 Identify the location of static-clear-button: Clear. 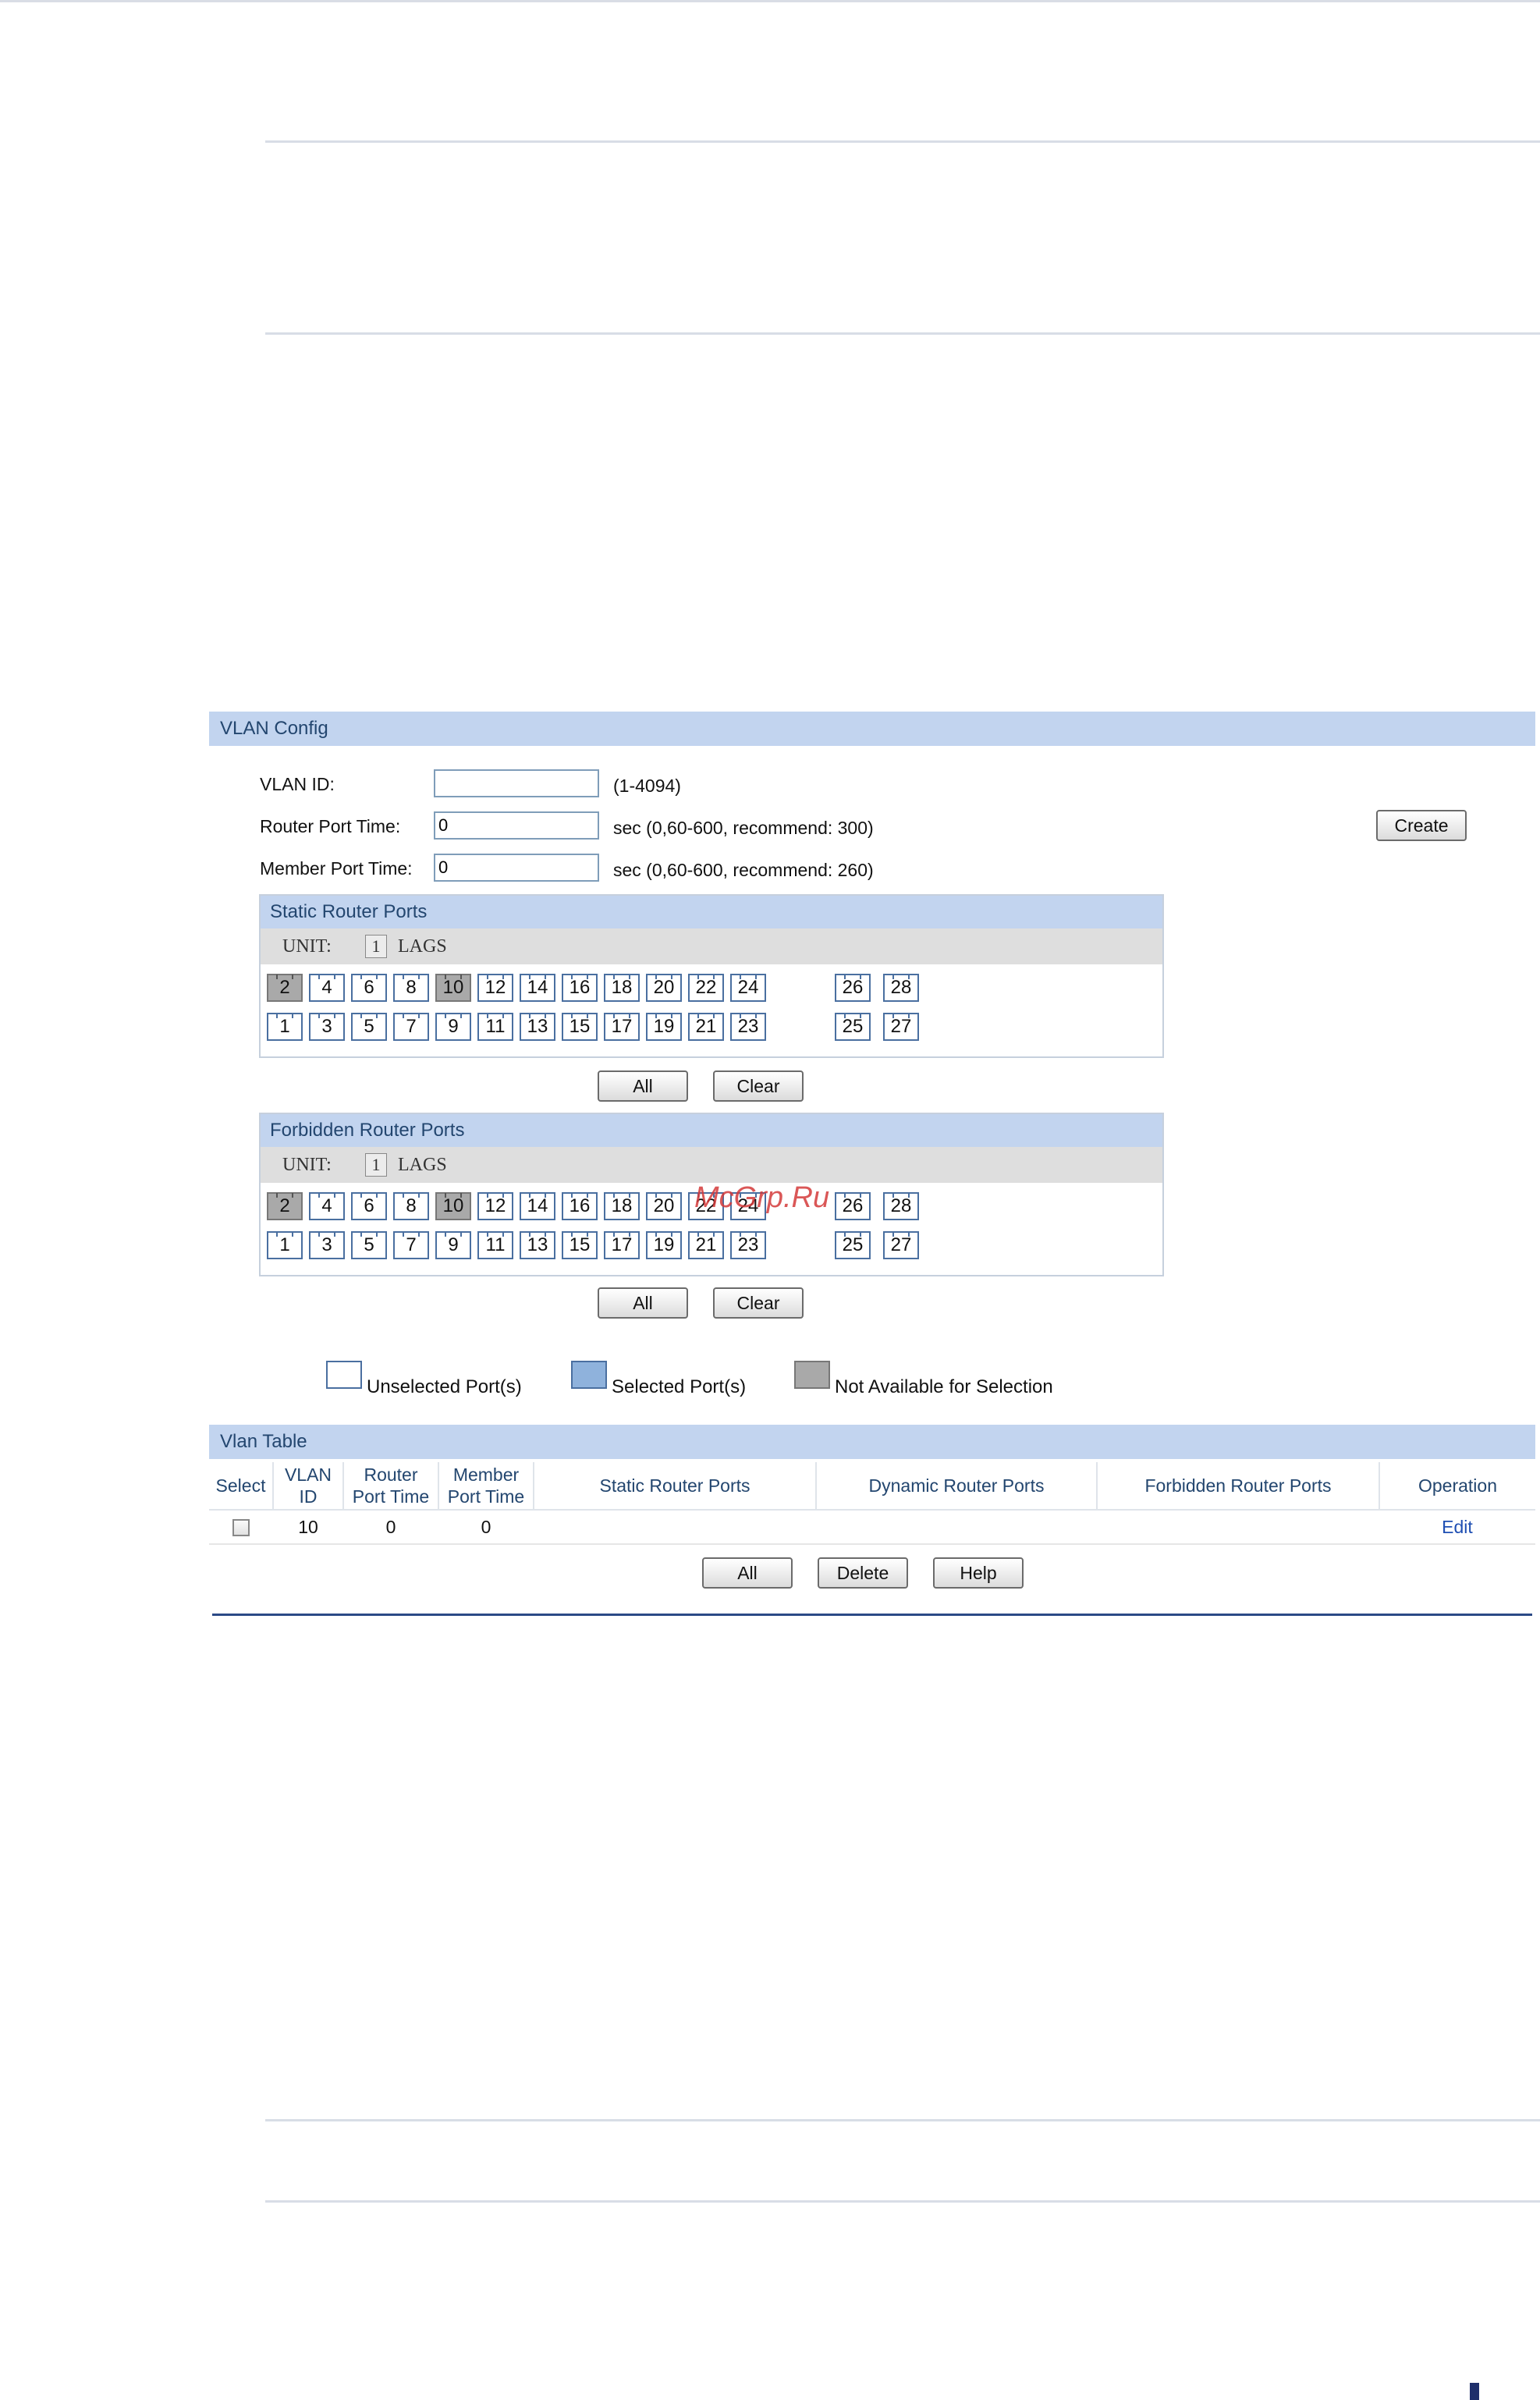
(758, 1086).